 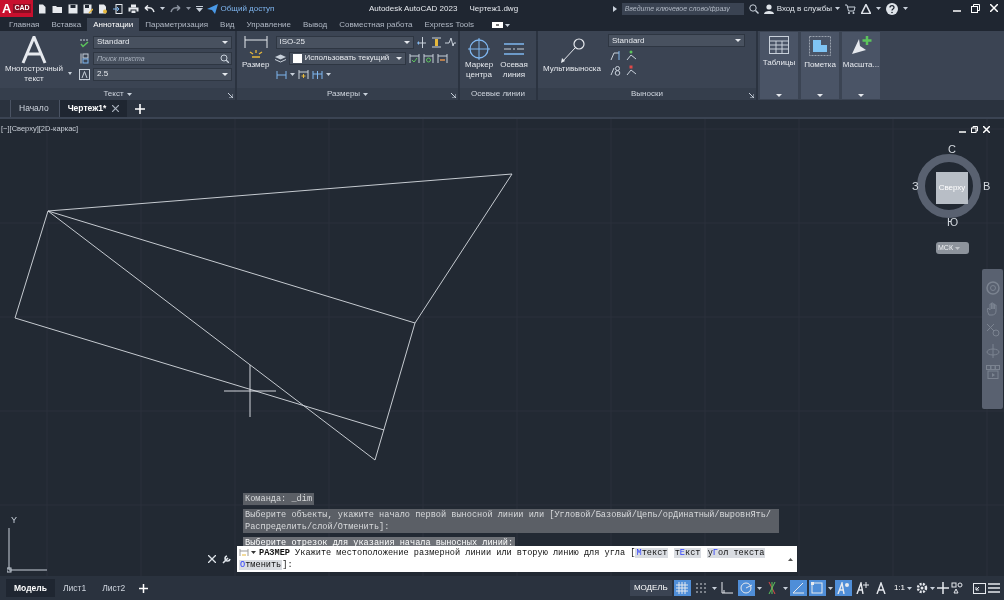 I want to click on redo-icon, so click(x=175, y=8).